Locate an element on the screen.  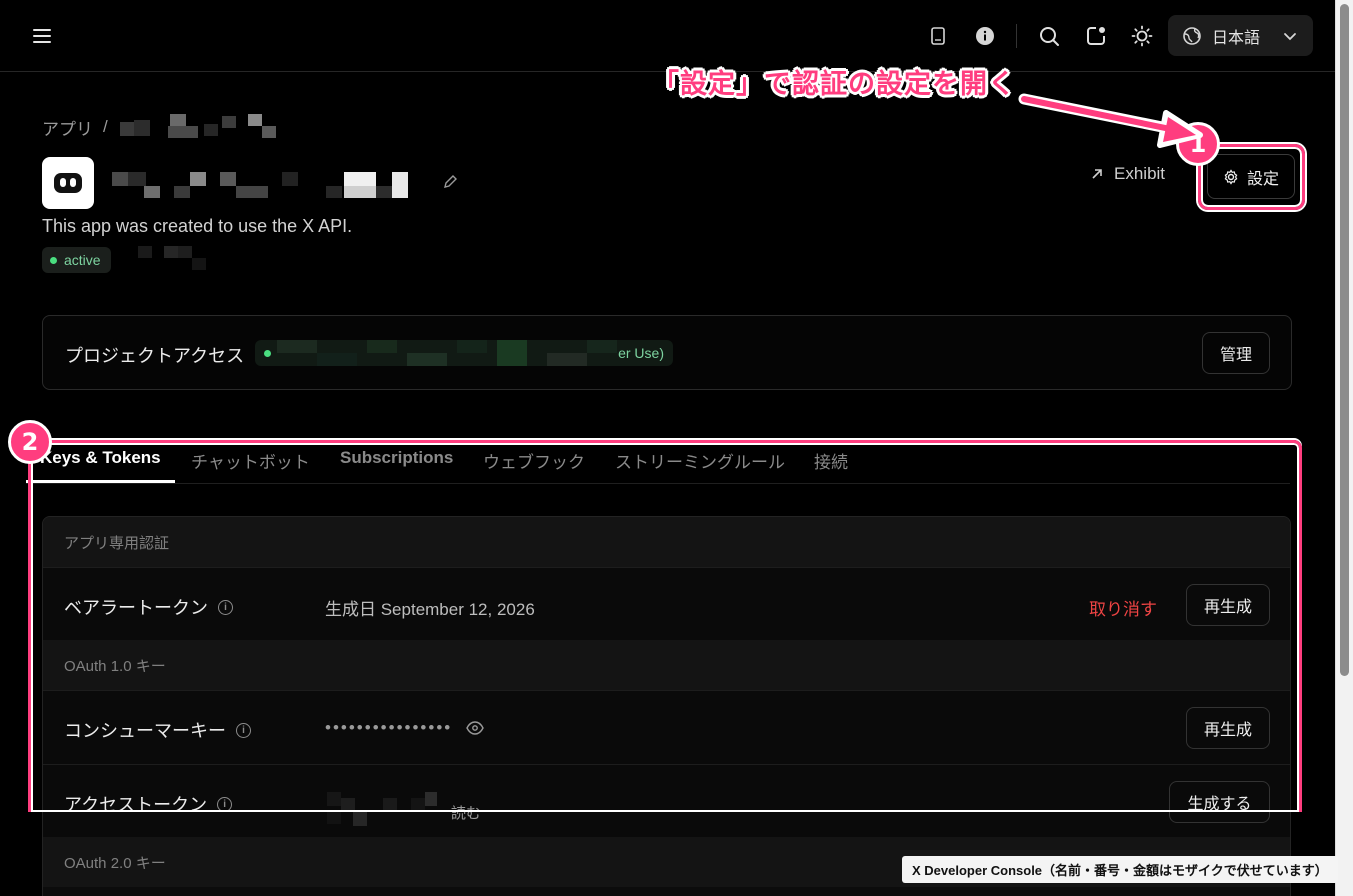
status-badge: active is located at coordinates (76, 260).